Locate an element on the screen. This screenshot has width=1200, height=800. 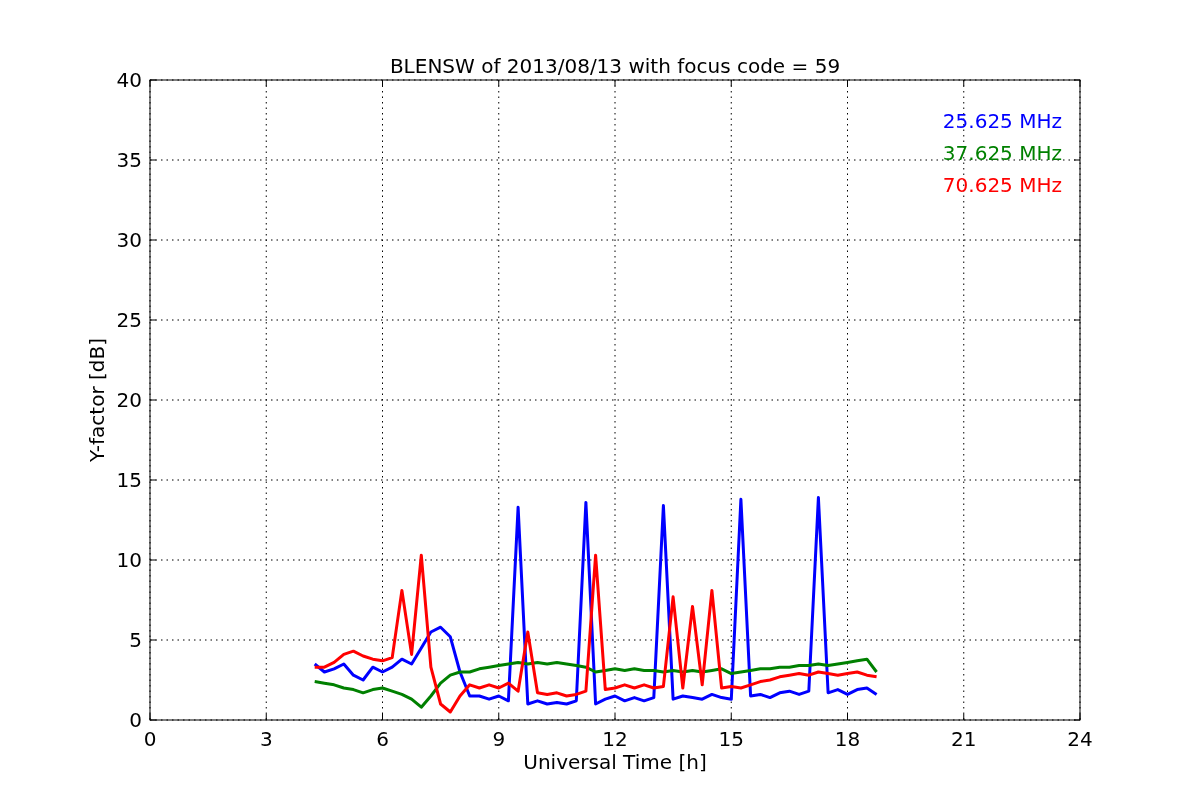
chart-title: BLENSW of 2013/08/13 with focus code = 59 is located at coordinates (615, 66).